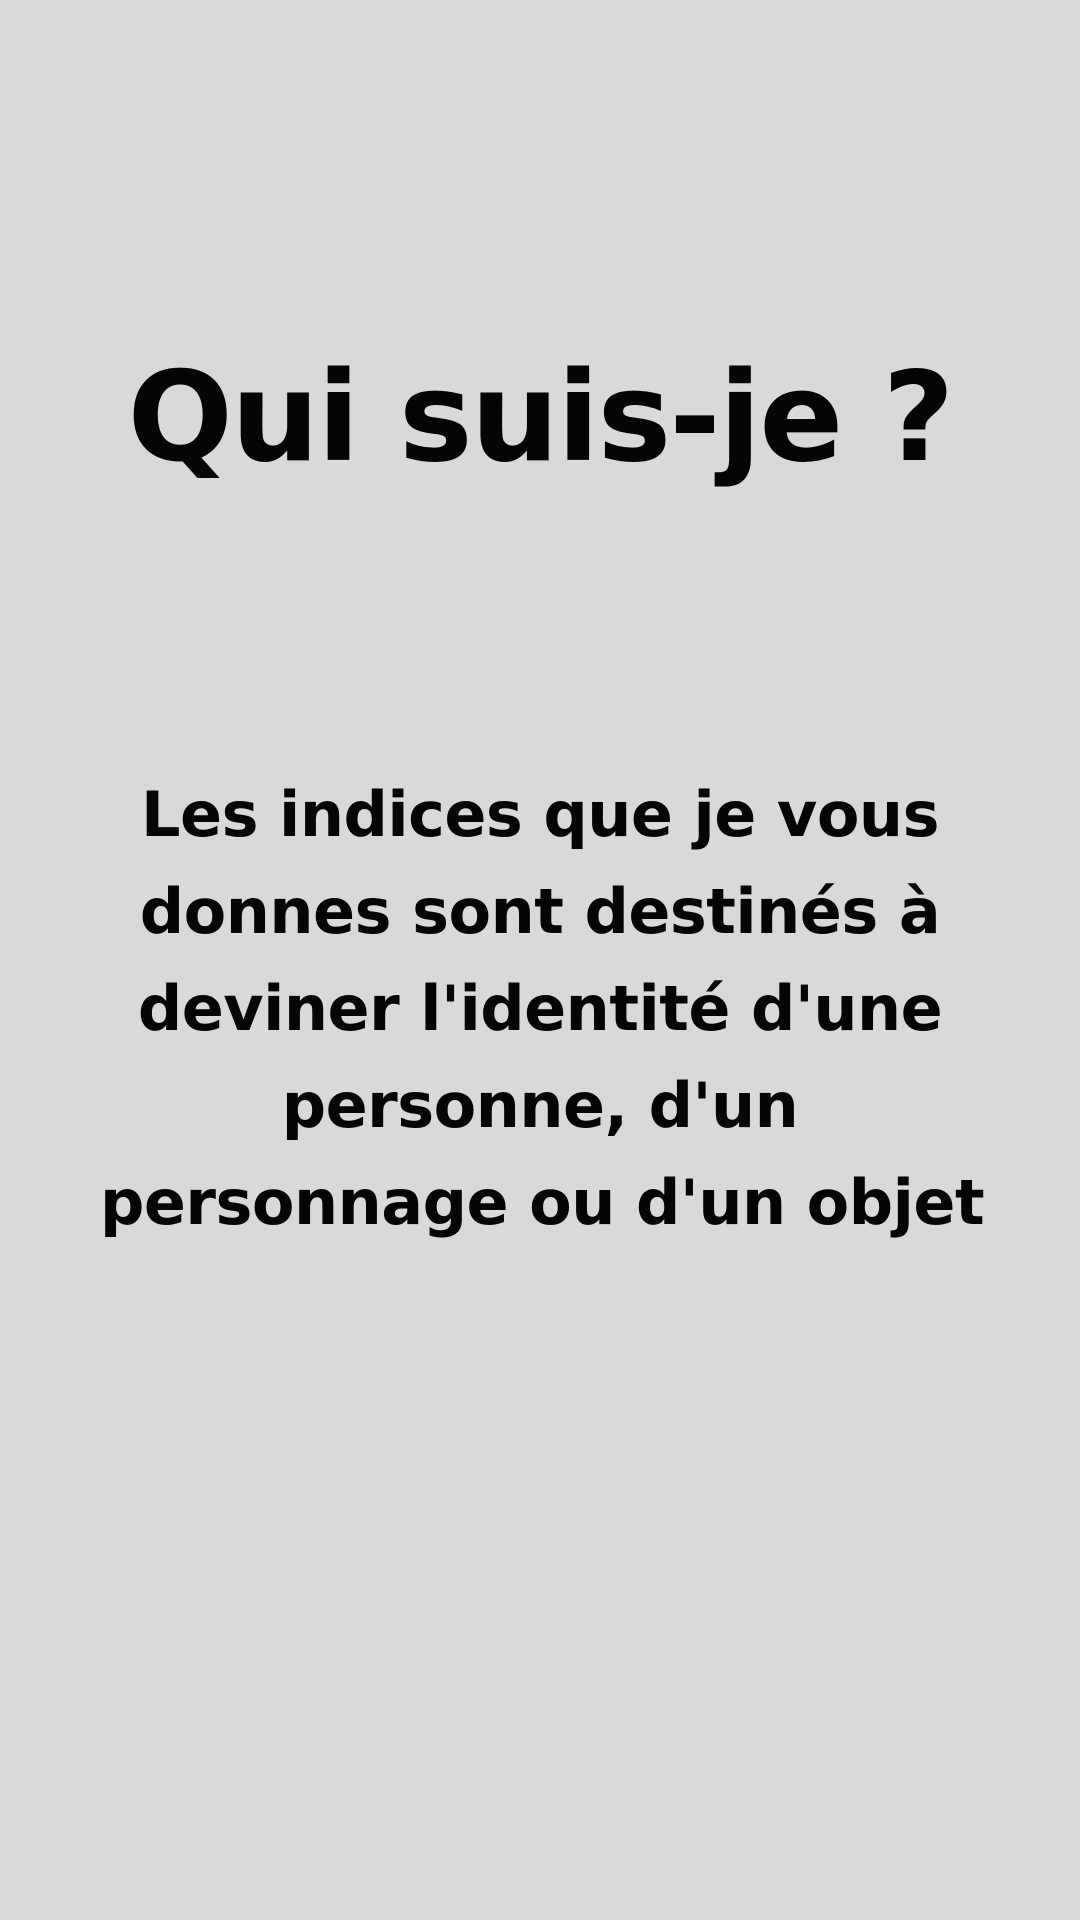  I want to click on instruction-line-4: personne, d'un, so click(540, 1105).